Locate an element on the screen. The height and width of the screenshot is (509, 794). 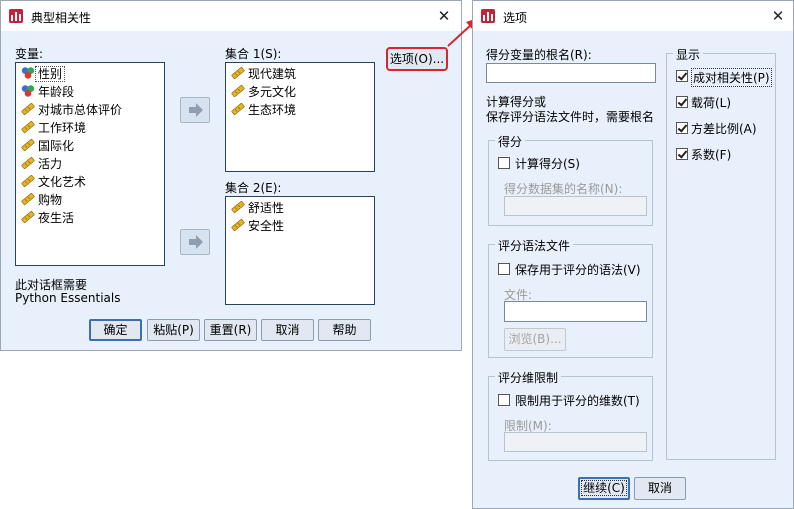
display-option-label: 系数(F) is located at coordinates (711, 154).